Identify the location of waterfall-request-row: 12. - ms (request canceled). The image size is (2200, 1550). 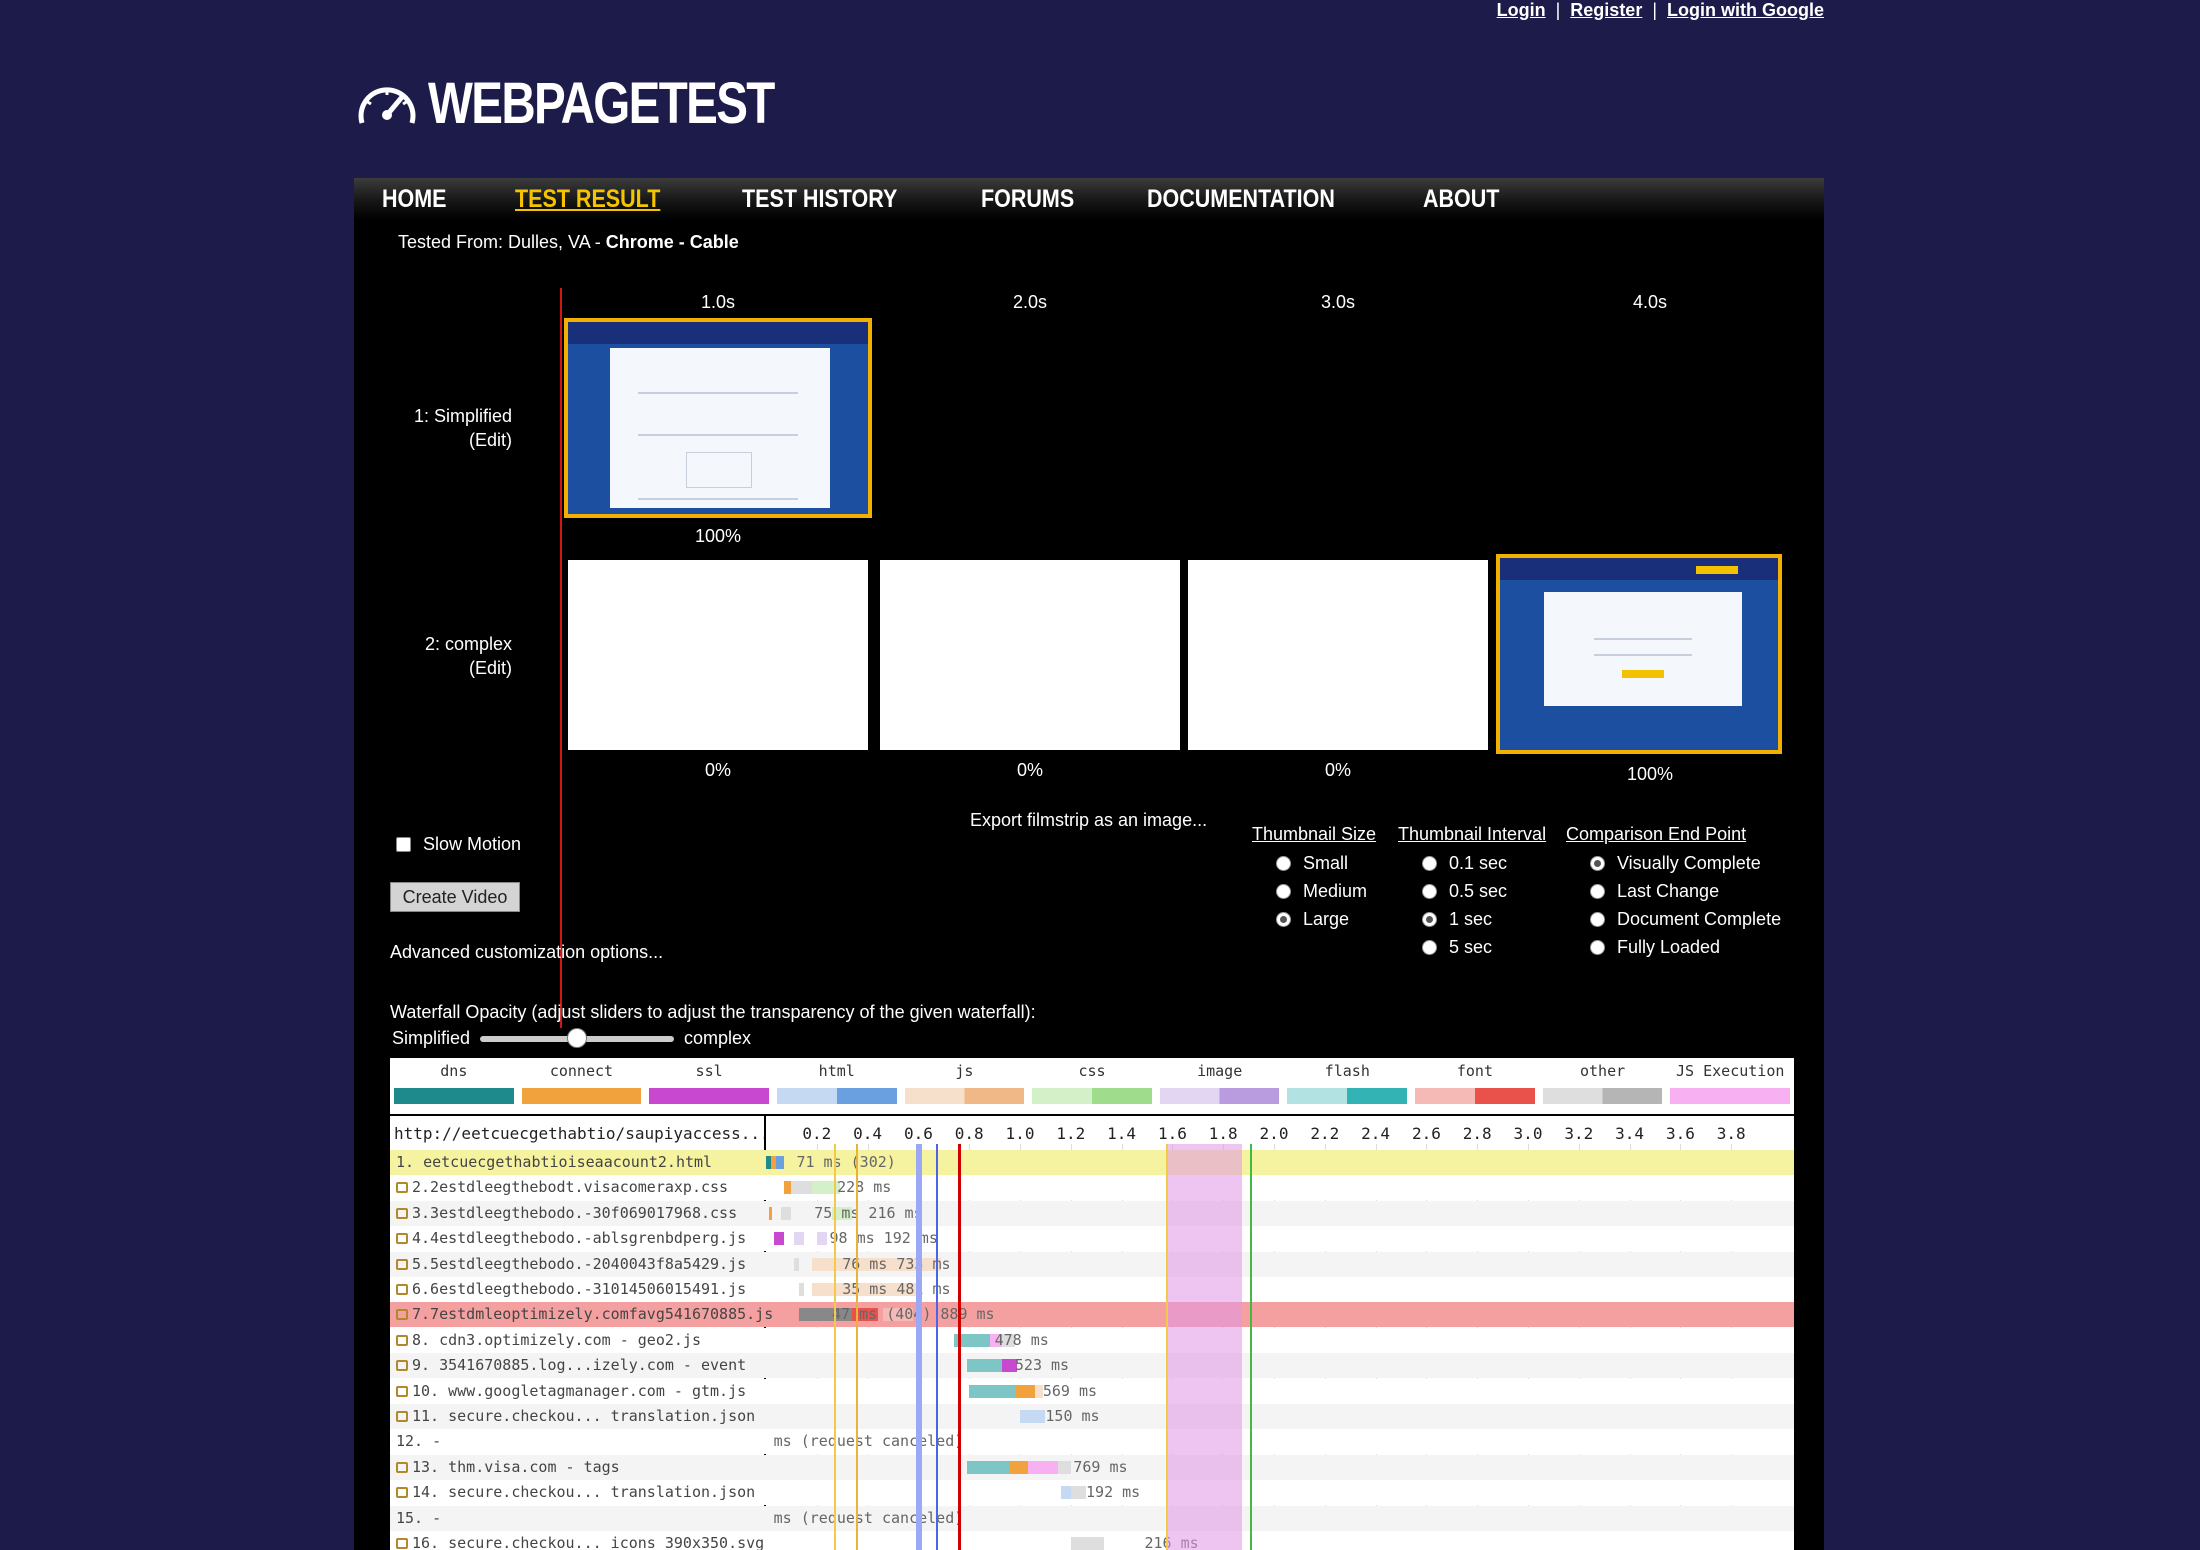
(1092, 1442).